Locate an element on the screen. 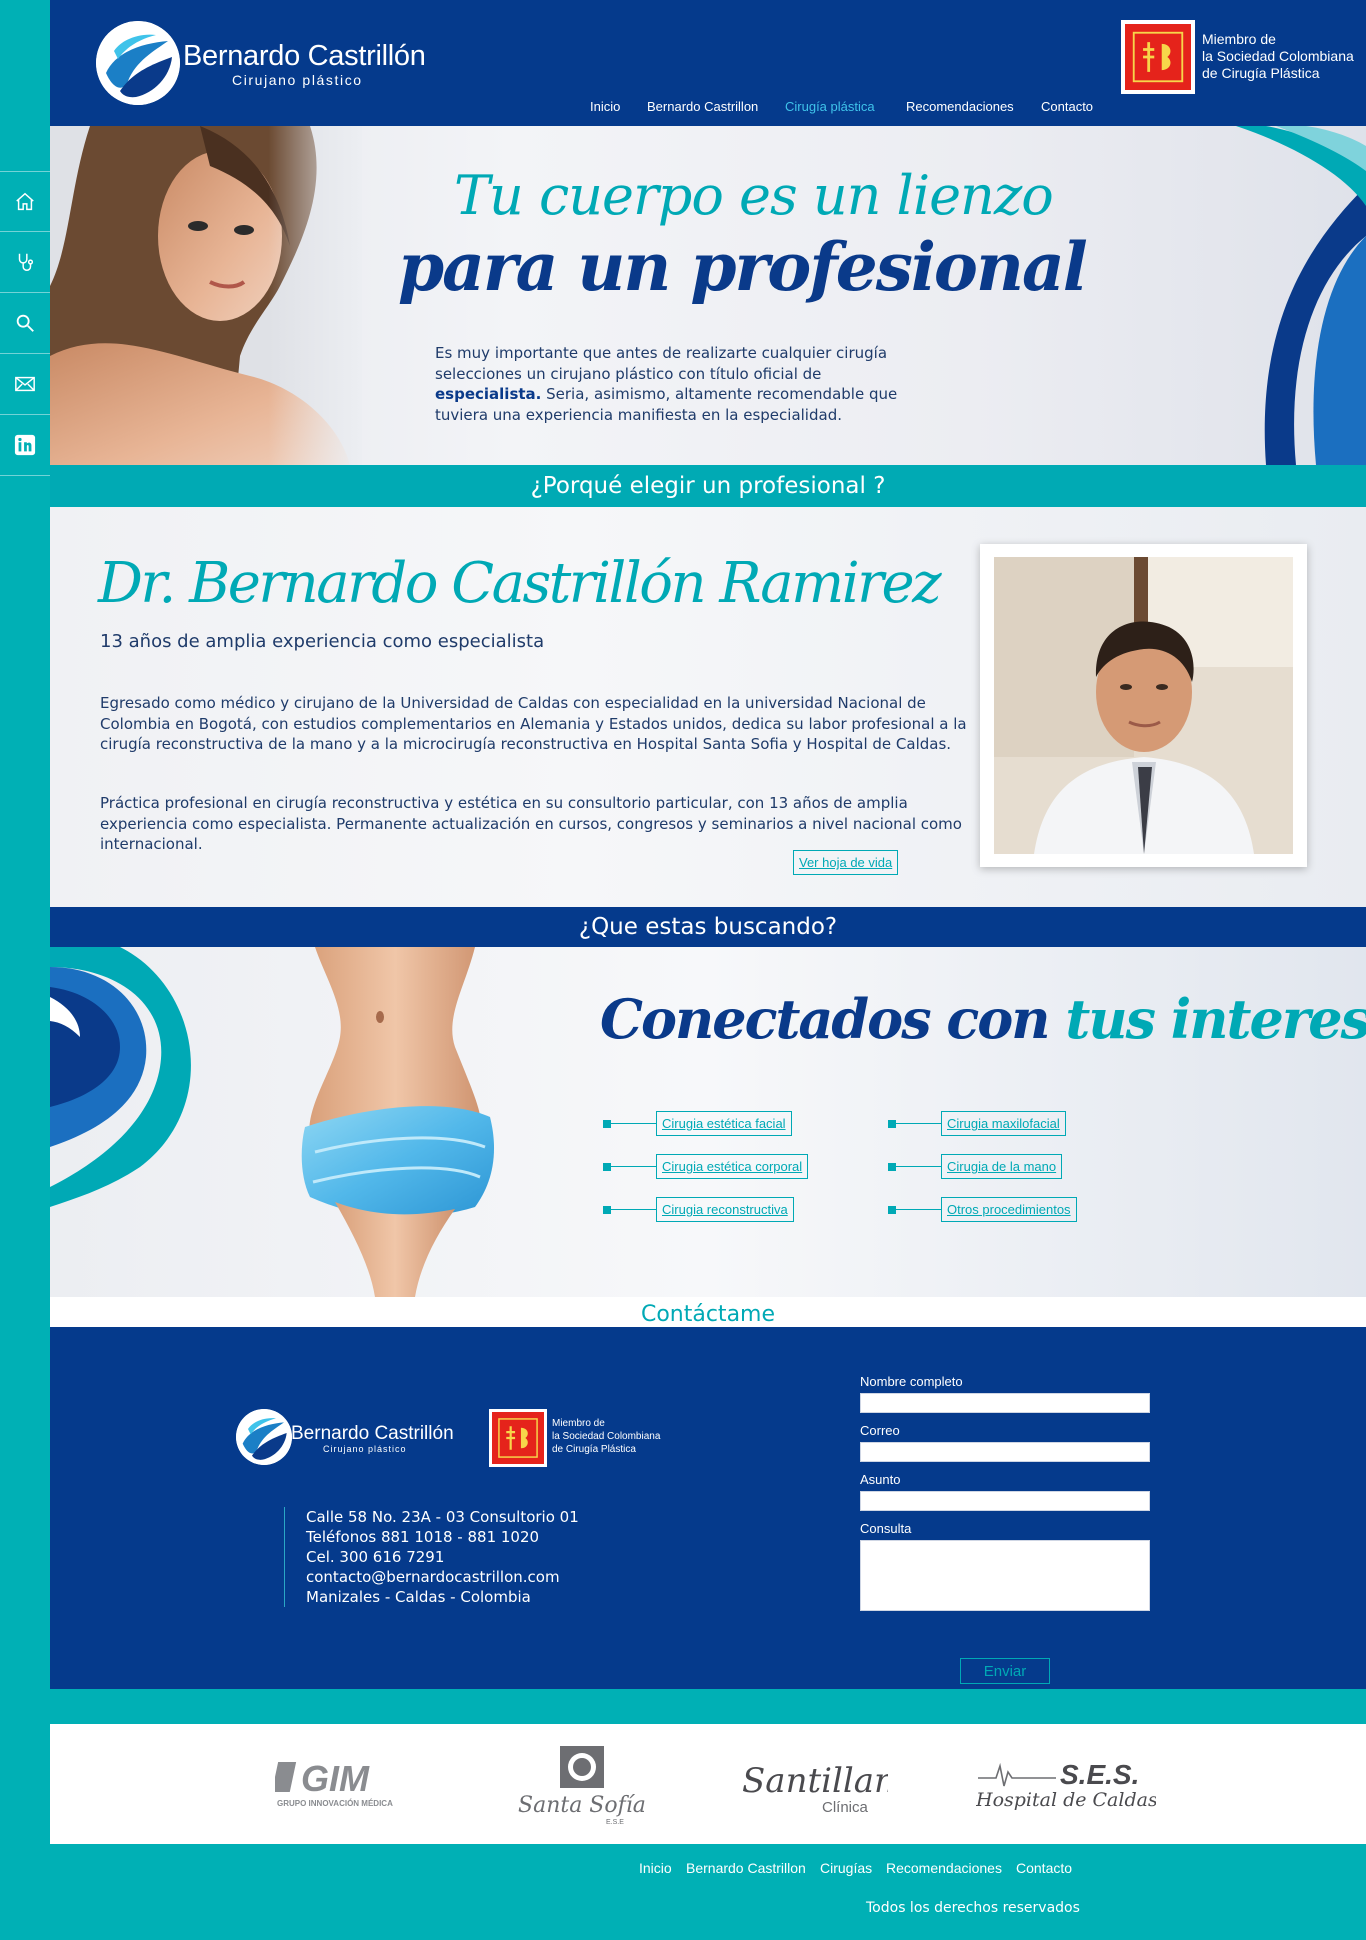 The height and width of the screenshot is (1940, 1366). footer-society-line-2: la Sociedad Colombiana is located at coordinates (606, 1436).